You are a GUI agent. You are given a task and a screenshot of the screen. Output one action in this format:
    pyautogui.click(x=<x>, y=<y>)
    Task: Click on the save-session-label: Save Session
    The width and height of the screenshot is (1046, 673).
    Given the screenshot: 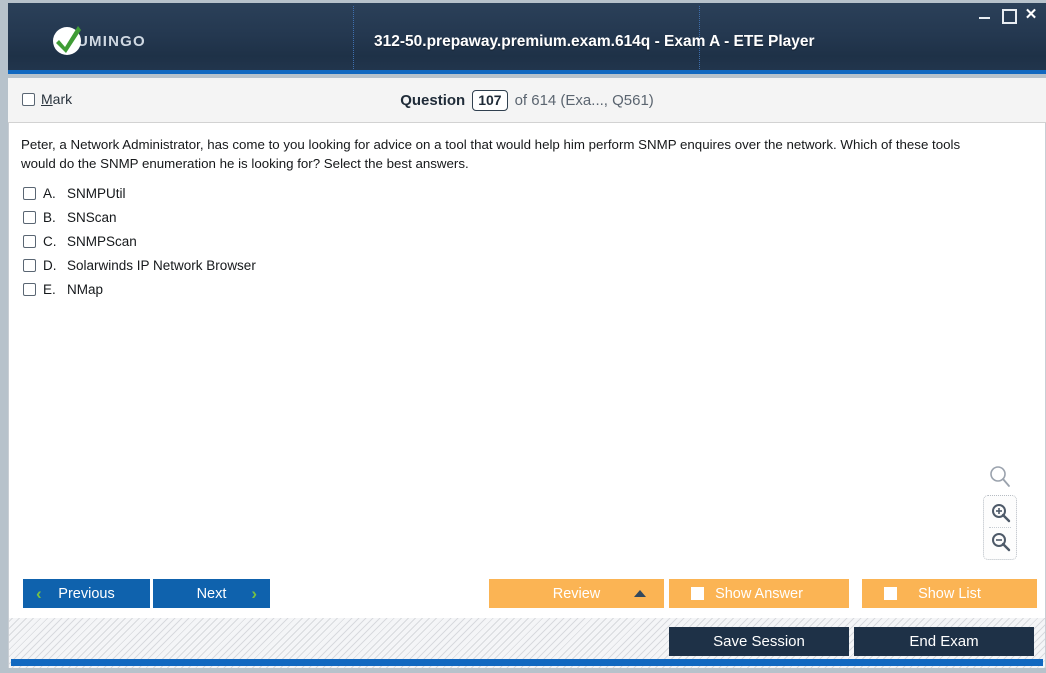 What is the action you would take?
    pyautogui.click(x=759, y=641)
    